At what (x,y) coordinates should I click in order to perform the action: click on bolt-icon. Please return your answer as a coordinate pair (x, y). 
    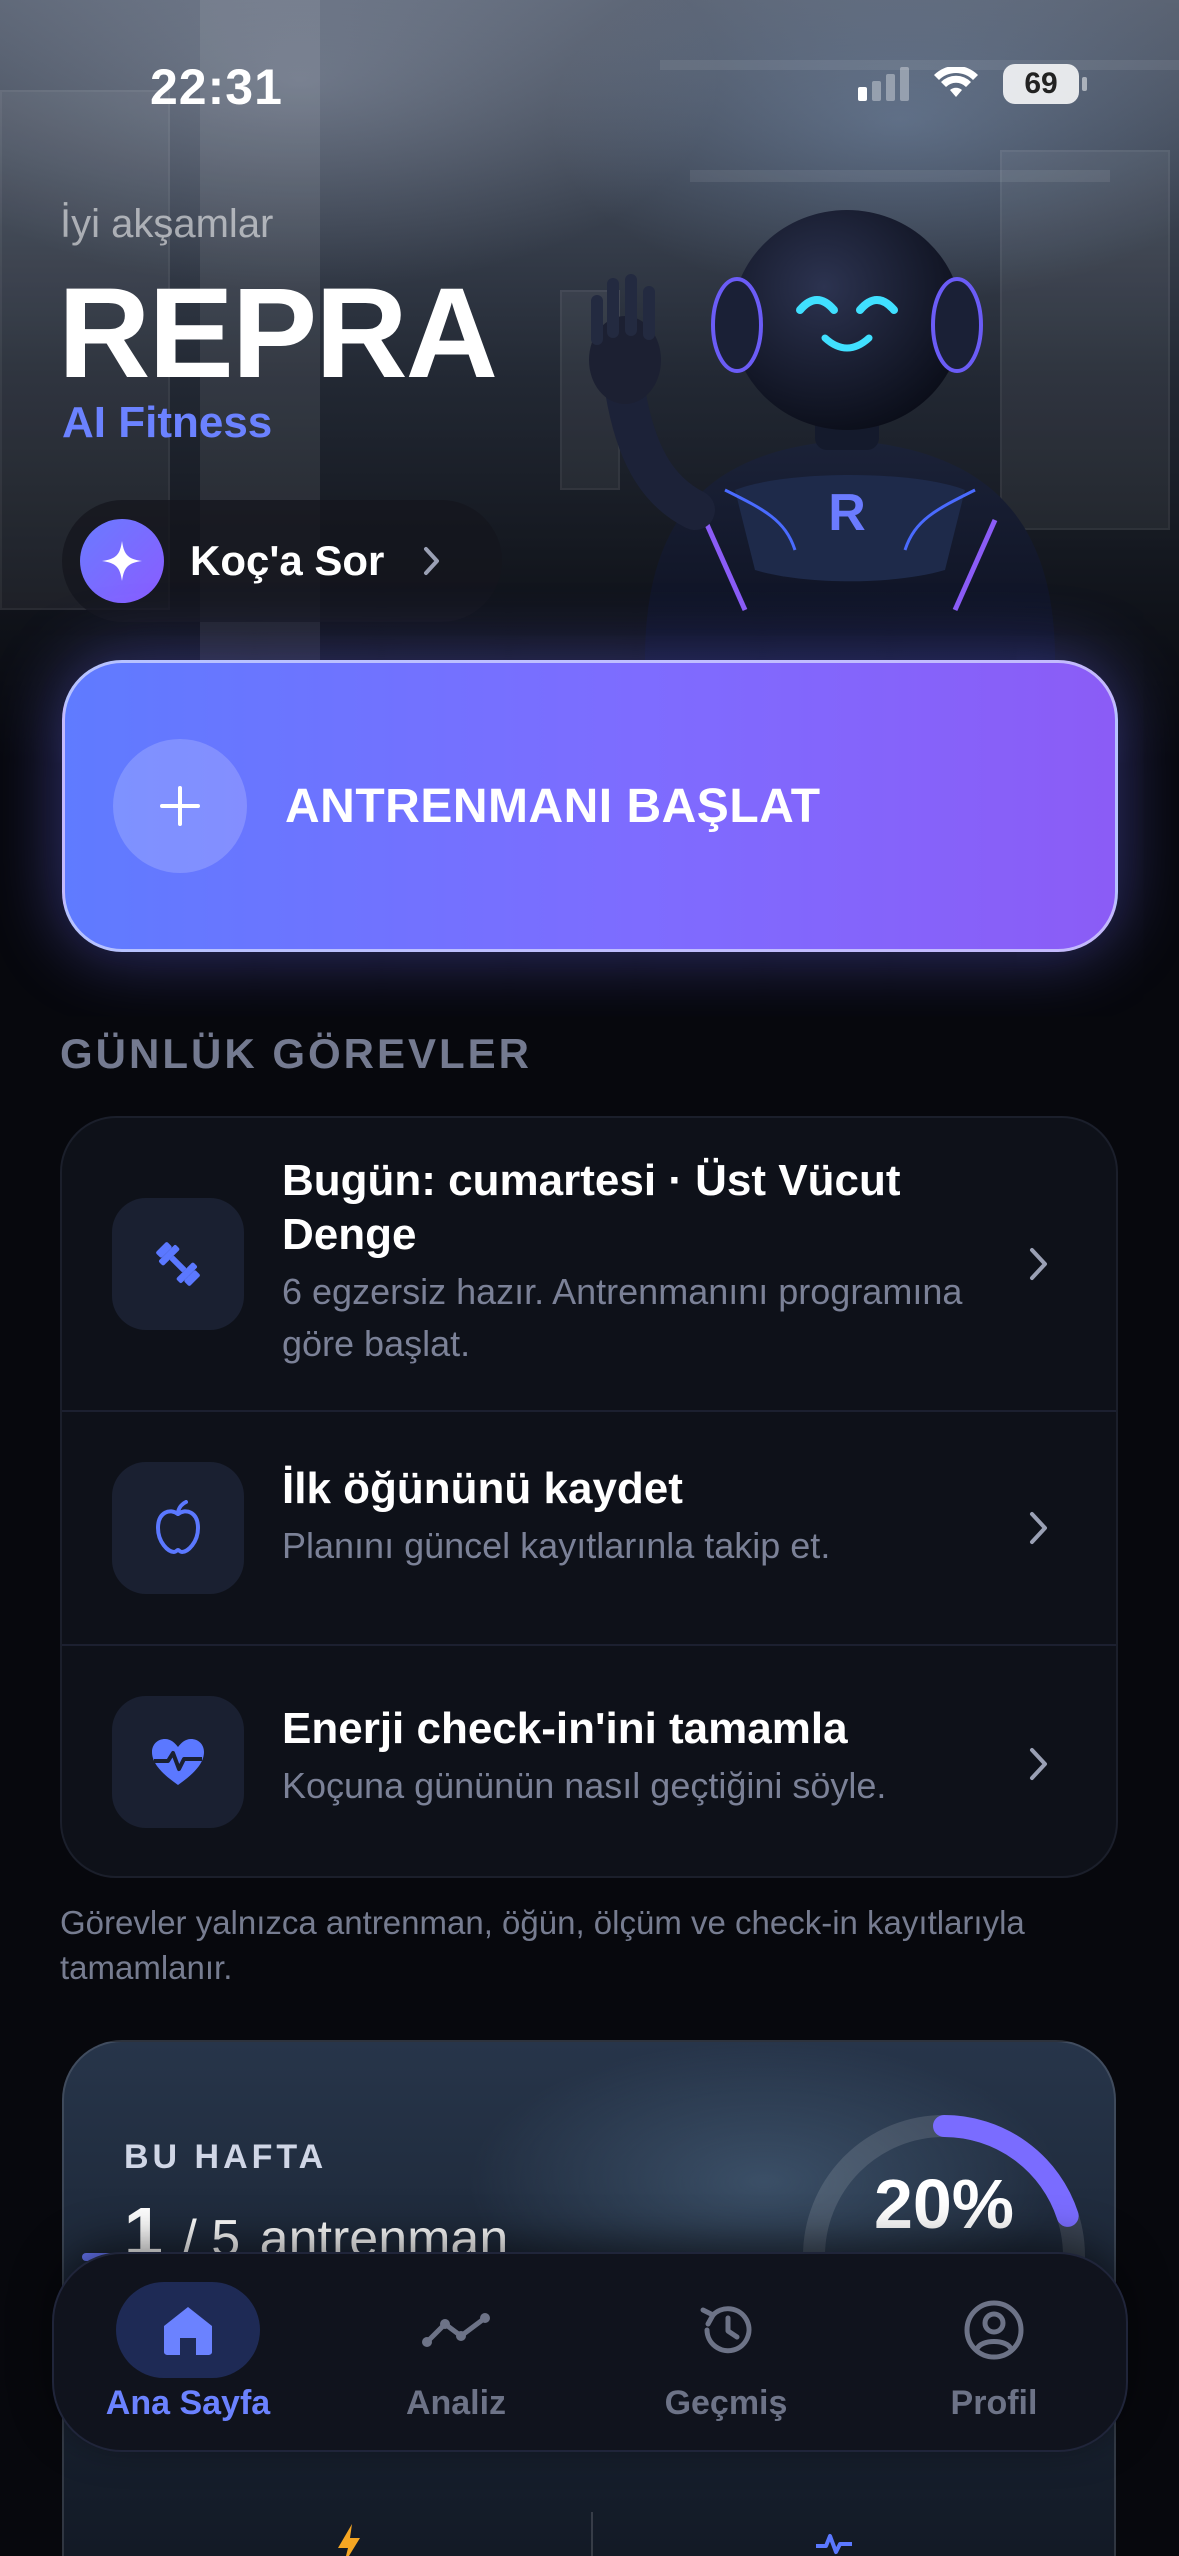
    Looking at the image, I should click on (349, 2540).